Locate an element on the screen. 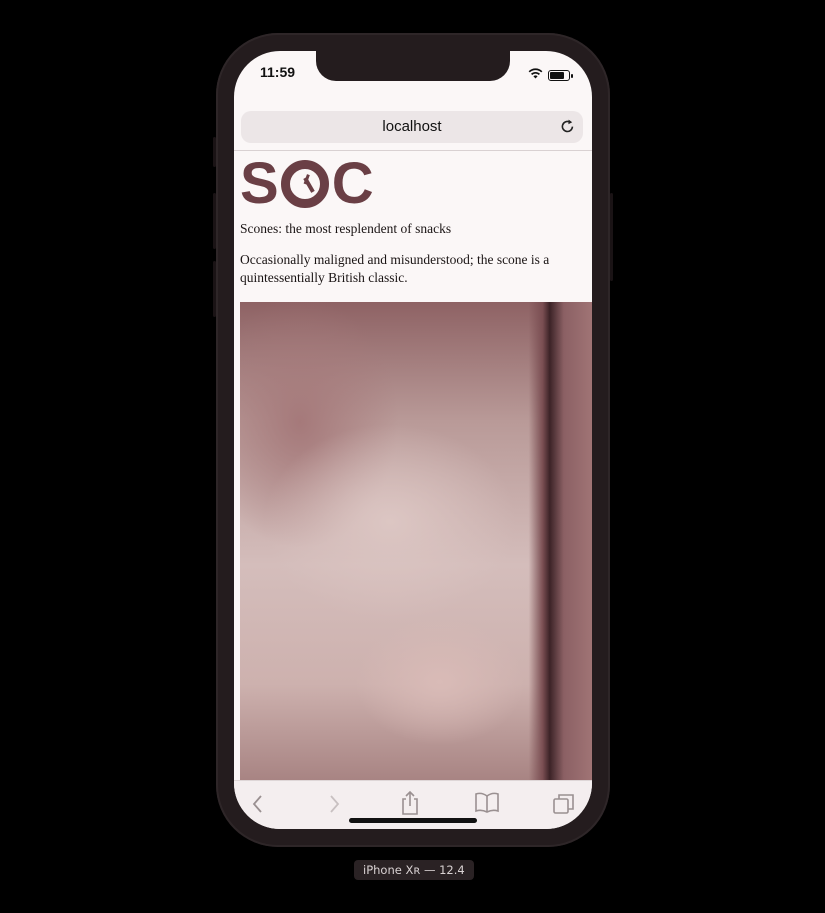 This screenshot has height=913, width=825. wifi-icon is located at coordinates (535, 75).